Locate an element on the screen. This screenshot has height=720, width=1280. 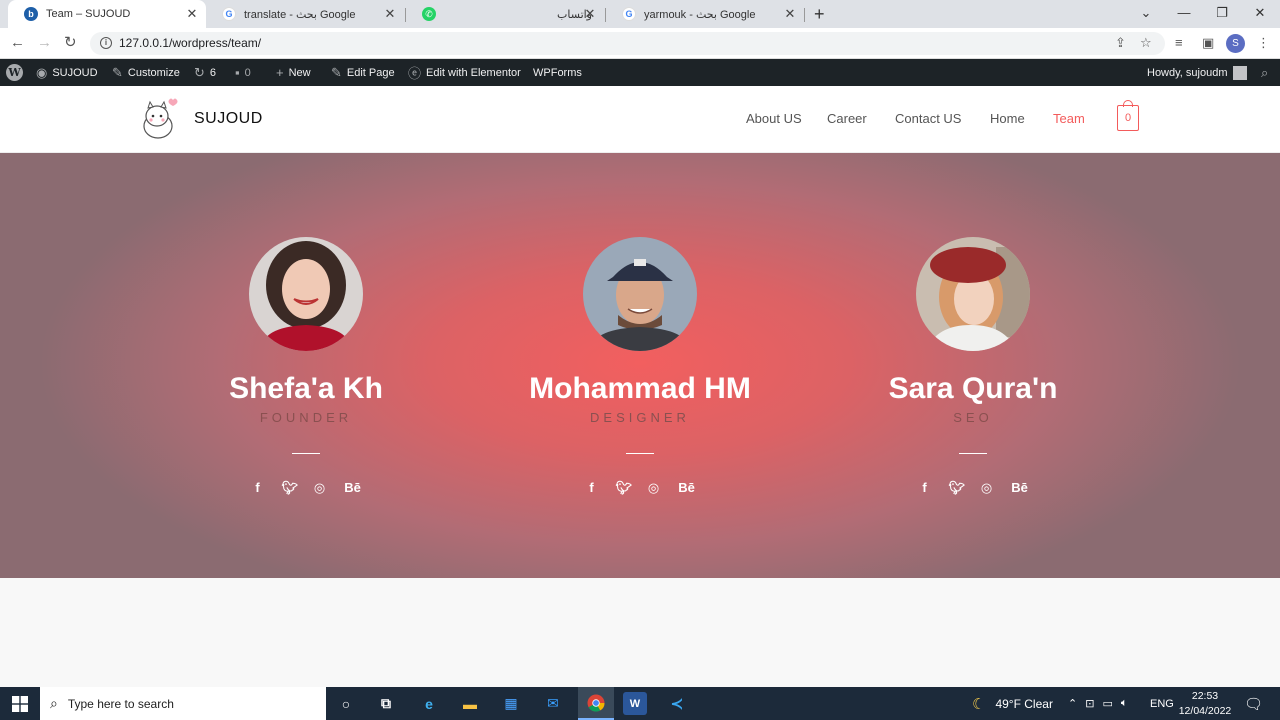
search-icon: ⌕ is located at coordinates (1265, 72).